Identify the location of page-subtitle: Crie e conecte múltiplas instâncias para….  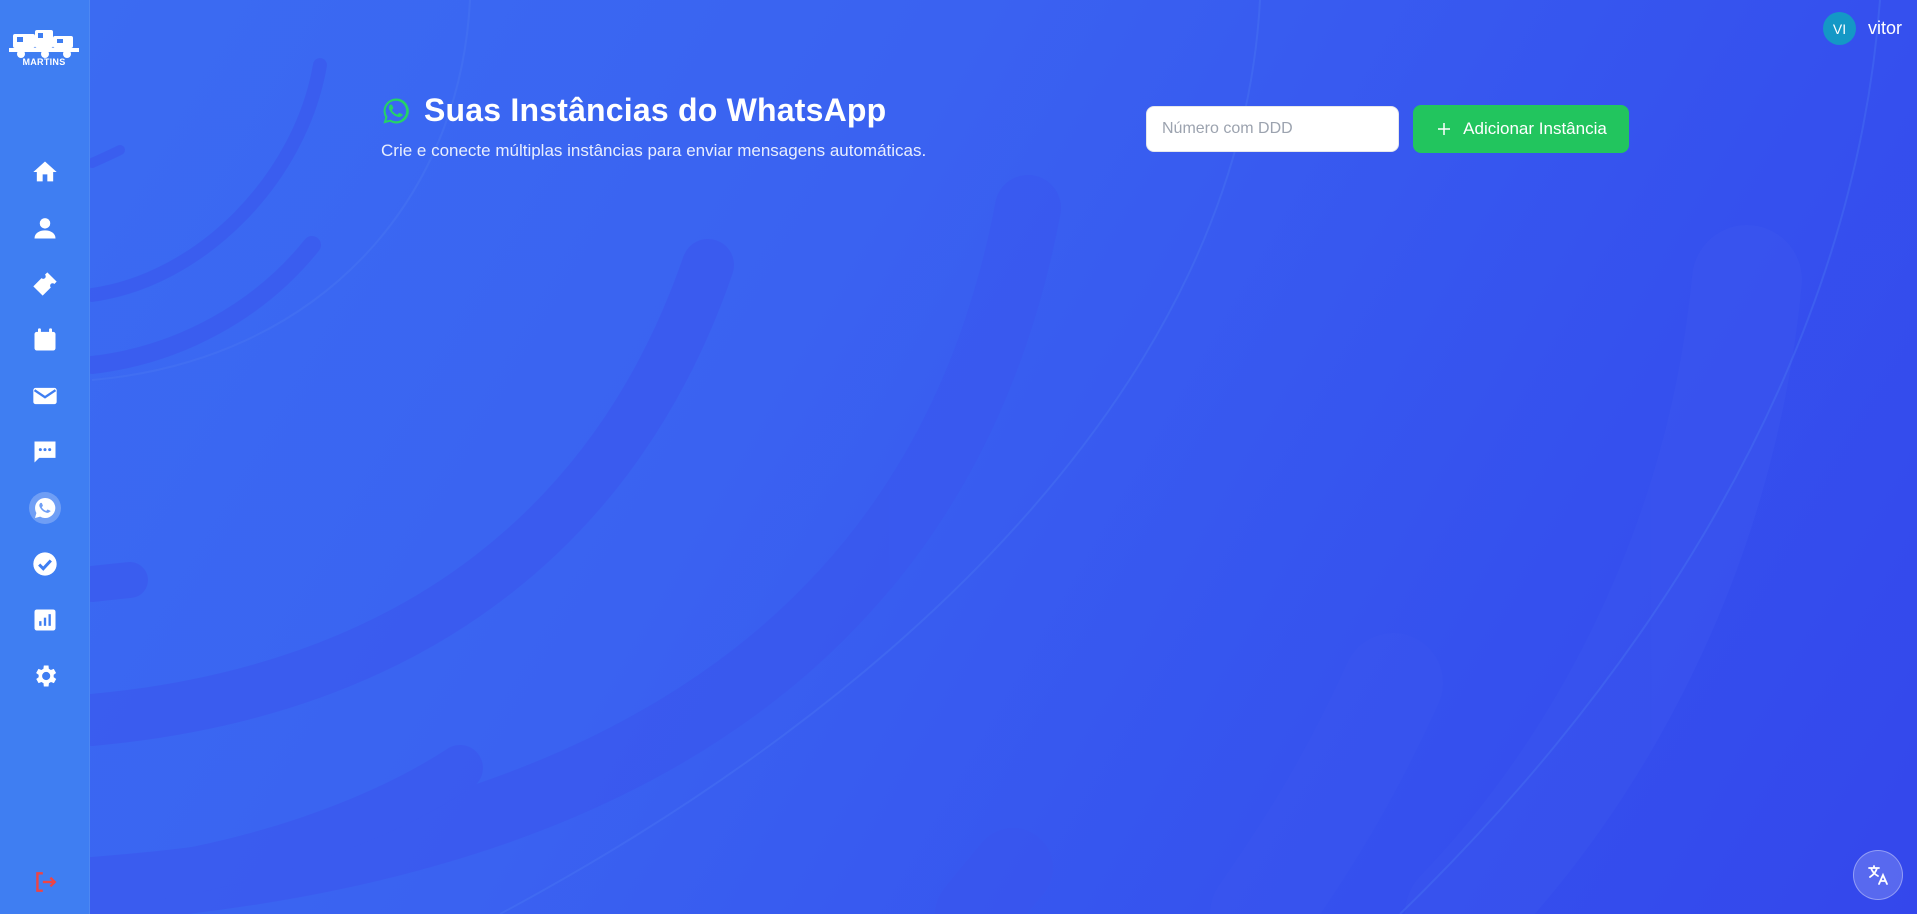
(654, 150).